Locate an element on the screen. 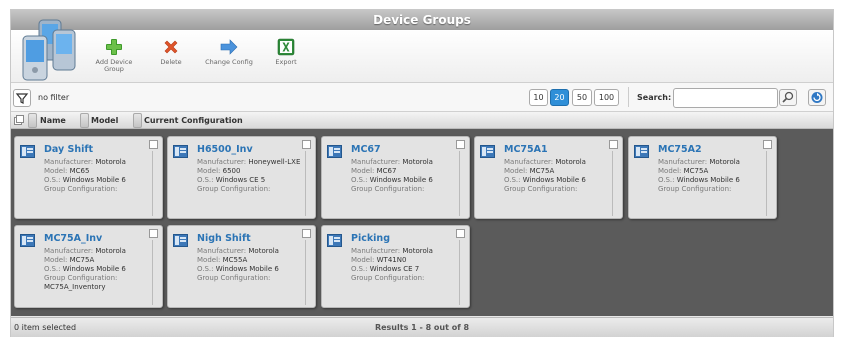 This screenshot has height=345, width=841. group-name: MC75A1 is located at coordinates (526, 149).